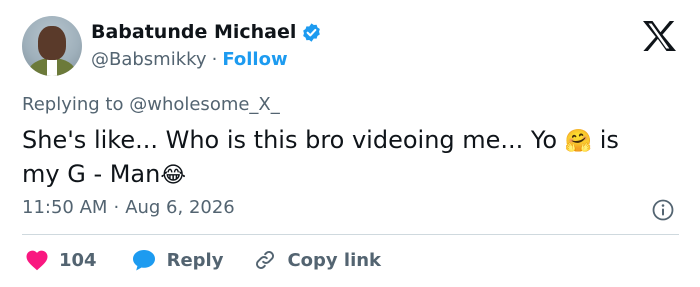 The height and width of the screenshot is (287, 700). Describe the element at coordinates (91, 174) in the screenshot. I see `tweet-line-2-text: my G - Man` at that location.